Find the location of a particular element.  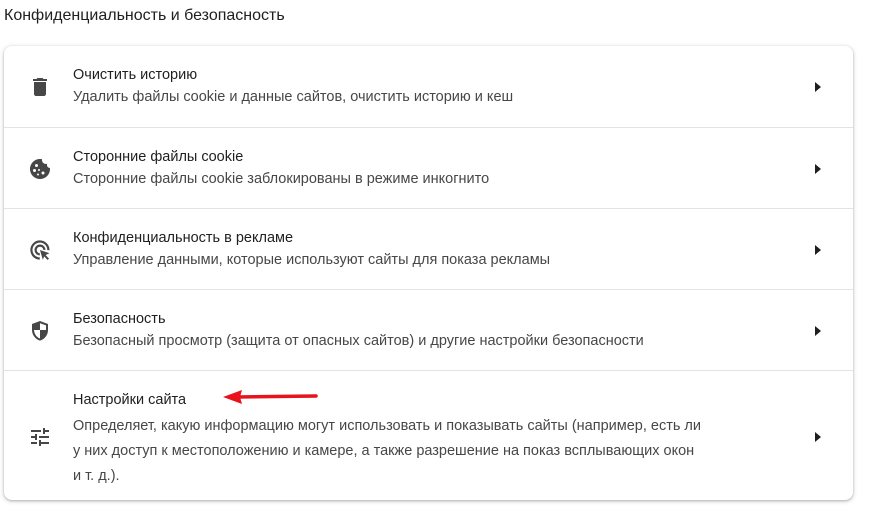

cookie-icon is located at coordinates (40, 169).